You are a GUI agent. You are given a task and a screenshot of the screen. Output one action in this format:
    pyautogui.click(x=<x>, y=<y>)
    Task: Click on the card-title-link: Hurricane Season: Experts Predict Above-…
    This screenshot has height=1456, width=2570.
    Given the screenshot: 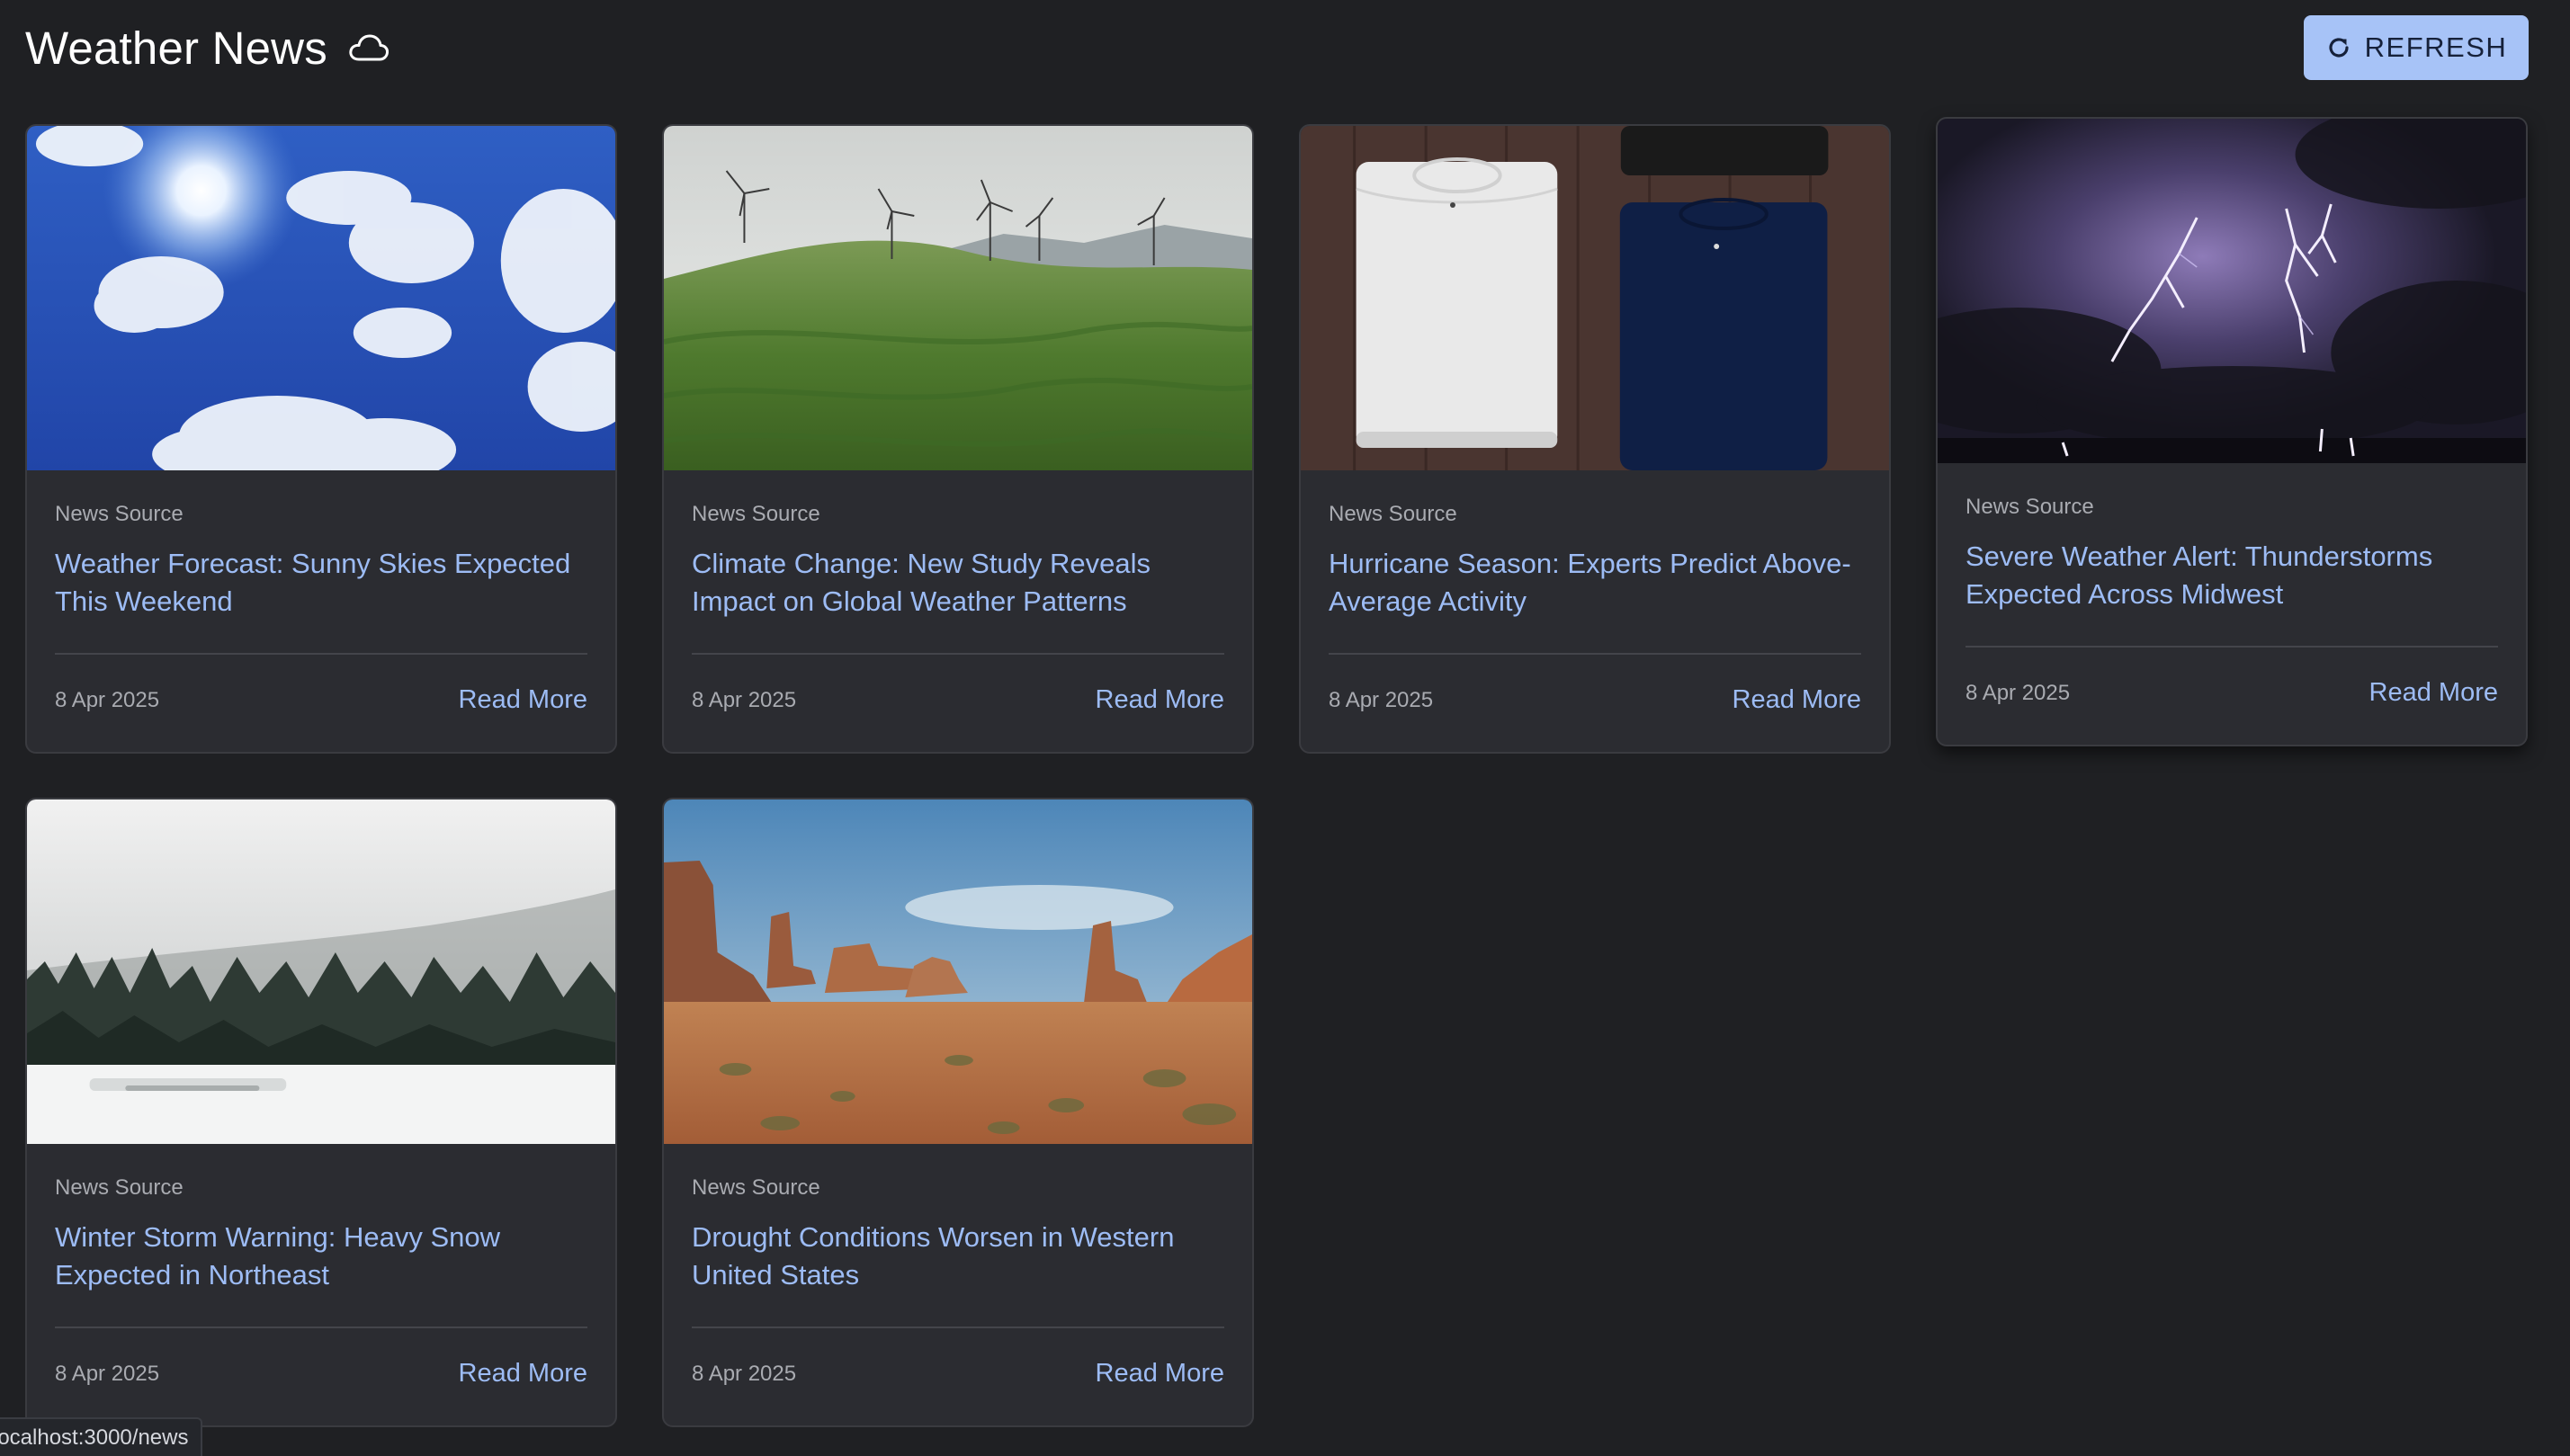 What is the action you would take?
    pyautogui.click(x=1595, y=583)
    